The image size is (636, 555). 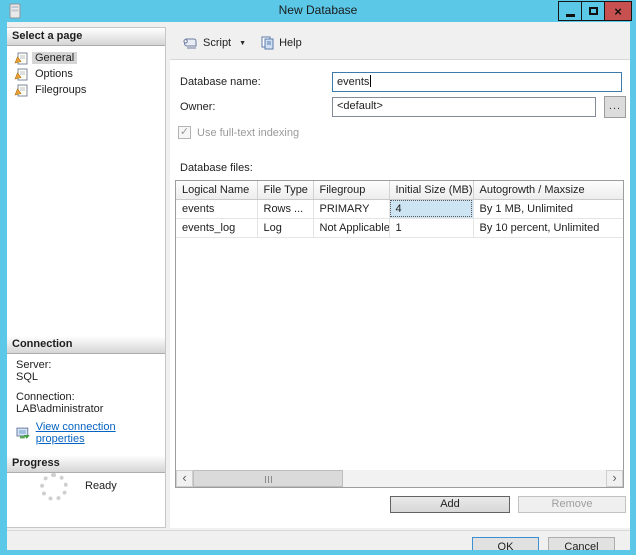 What do you see at coordinates (217, 228) in the screenshot?
I see `cell-logical-name: events_log` at bounding box center [217, 228].